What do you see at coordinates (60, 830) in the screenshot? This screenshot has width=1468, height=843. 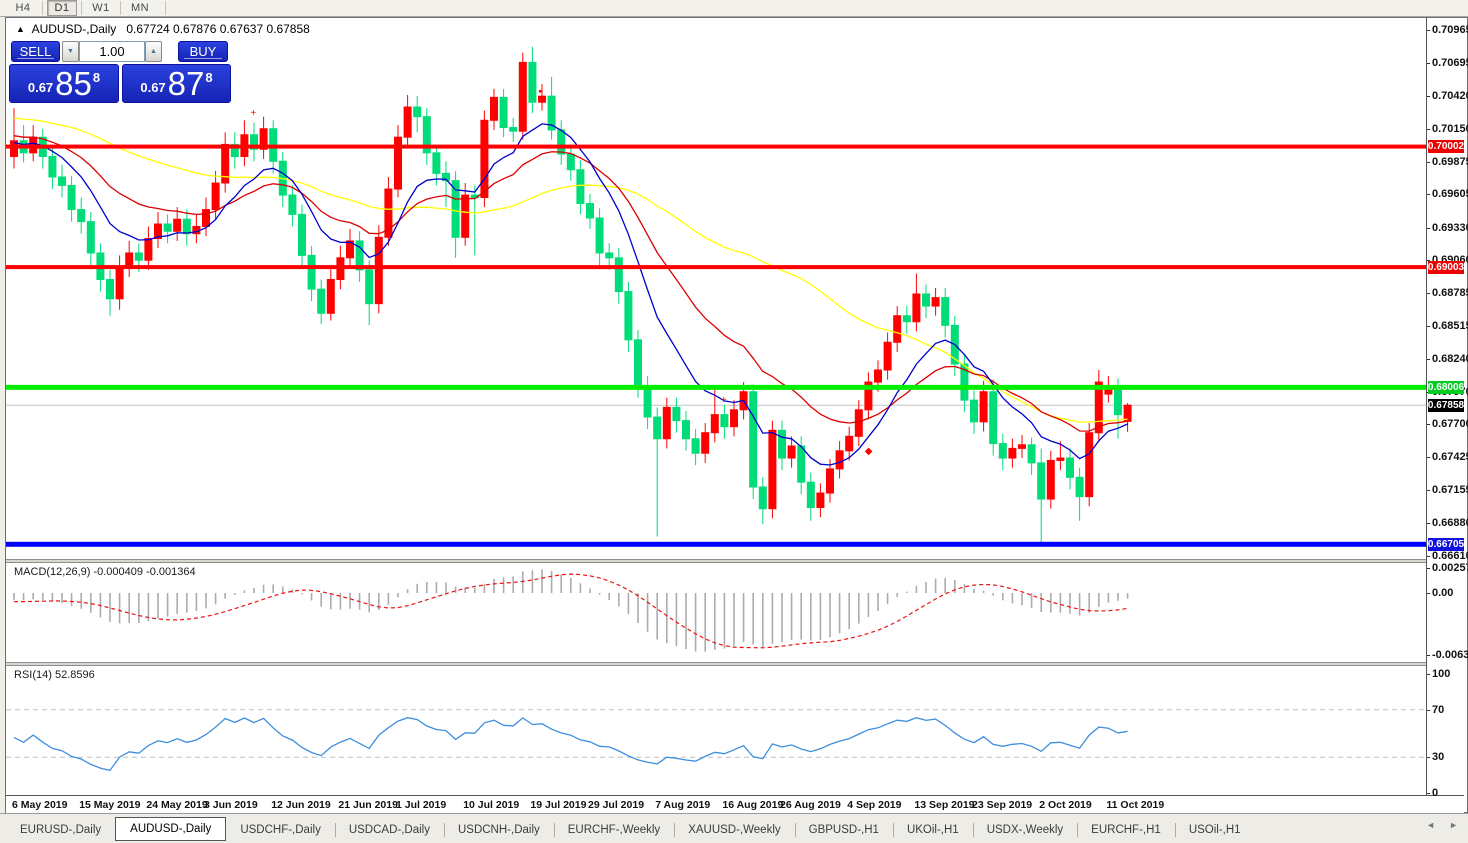 I see `chart-tab-eurusd-daily: EURUSD-,Daily` at bounding box center [60, 830].